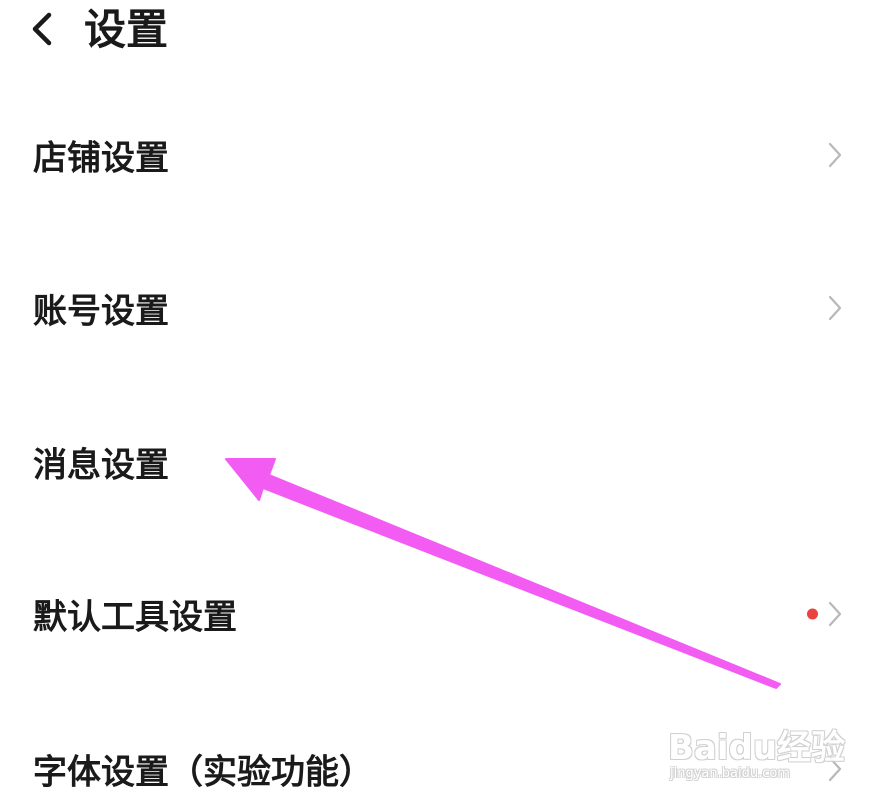 Image resolution: width=869 pixels, height=805 pixels. What do you see at coordinates (434, 759) in the screenshot?
I see `settings-item-font: 字体设置（实验功能）` at bounding box center [434, 759].